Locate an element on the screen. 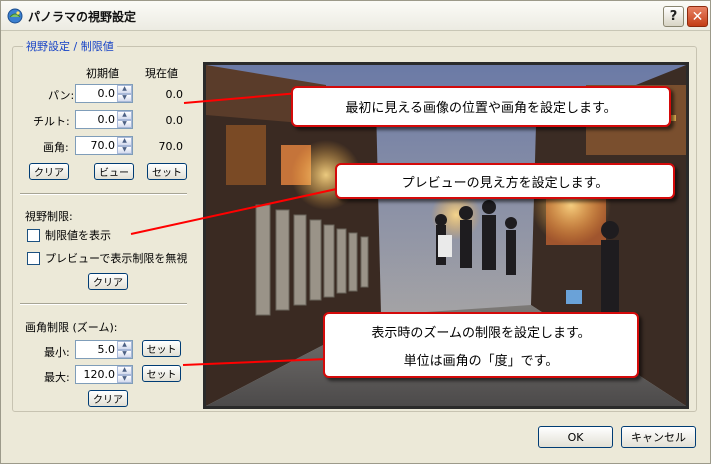 The image size is (711, 465). callout-initial-view: 最初に見える画像の位置や画角を設定します。 is located at coordinates (481, 106).